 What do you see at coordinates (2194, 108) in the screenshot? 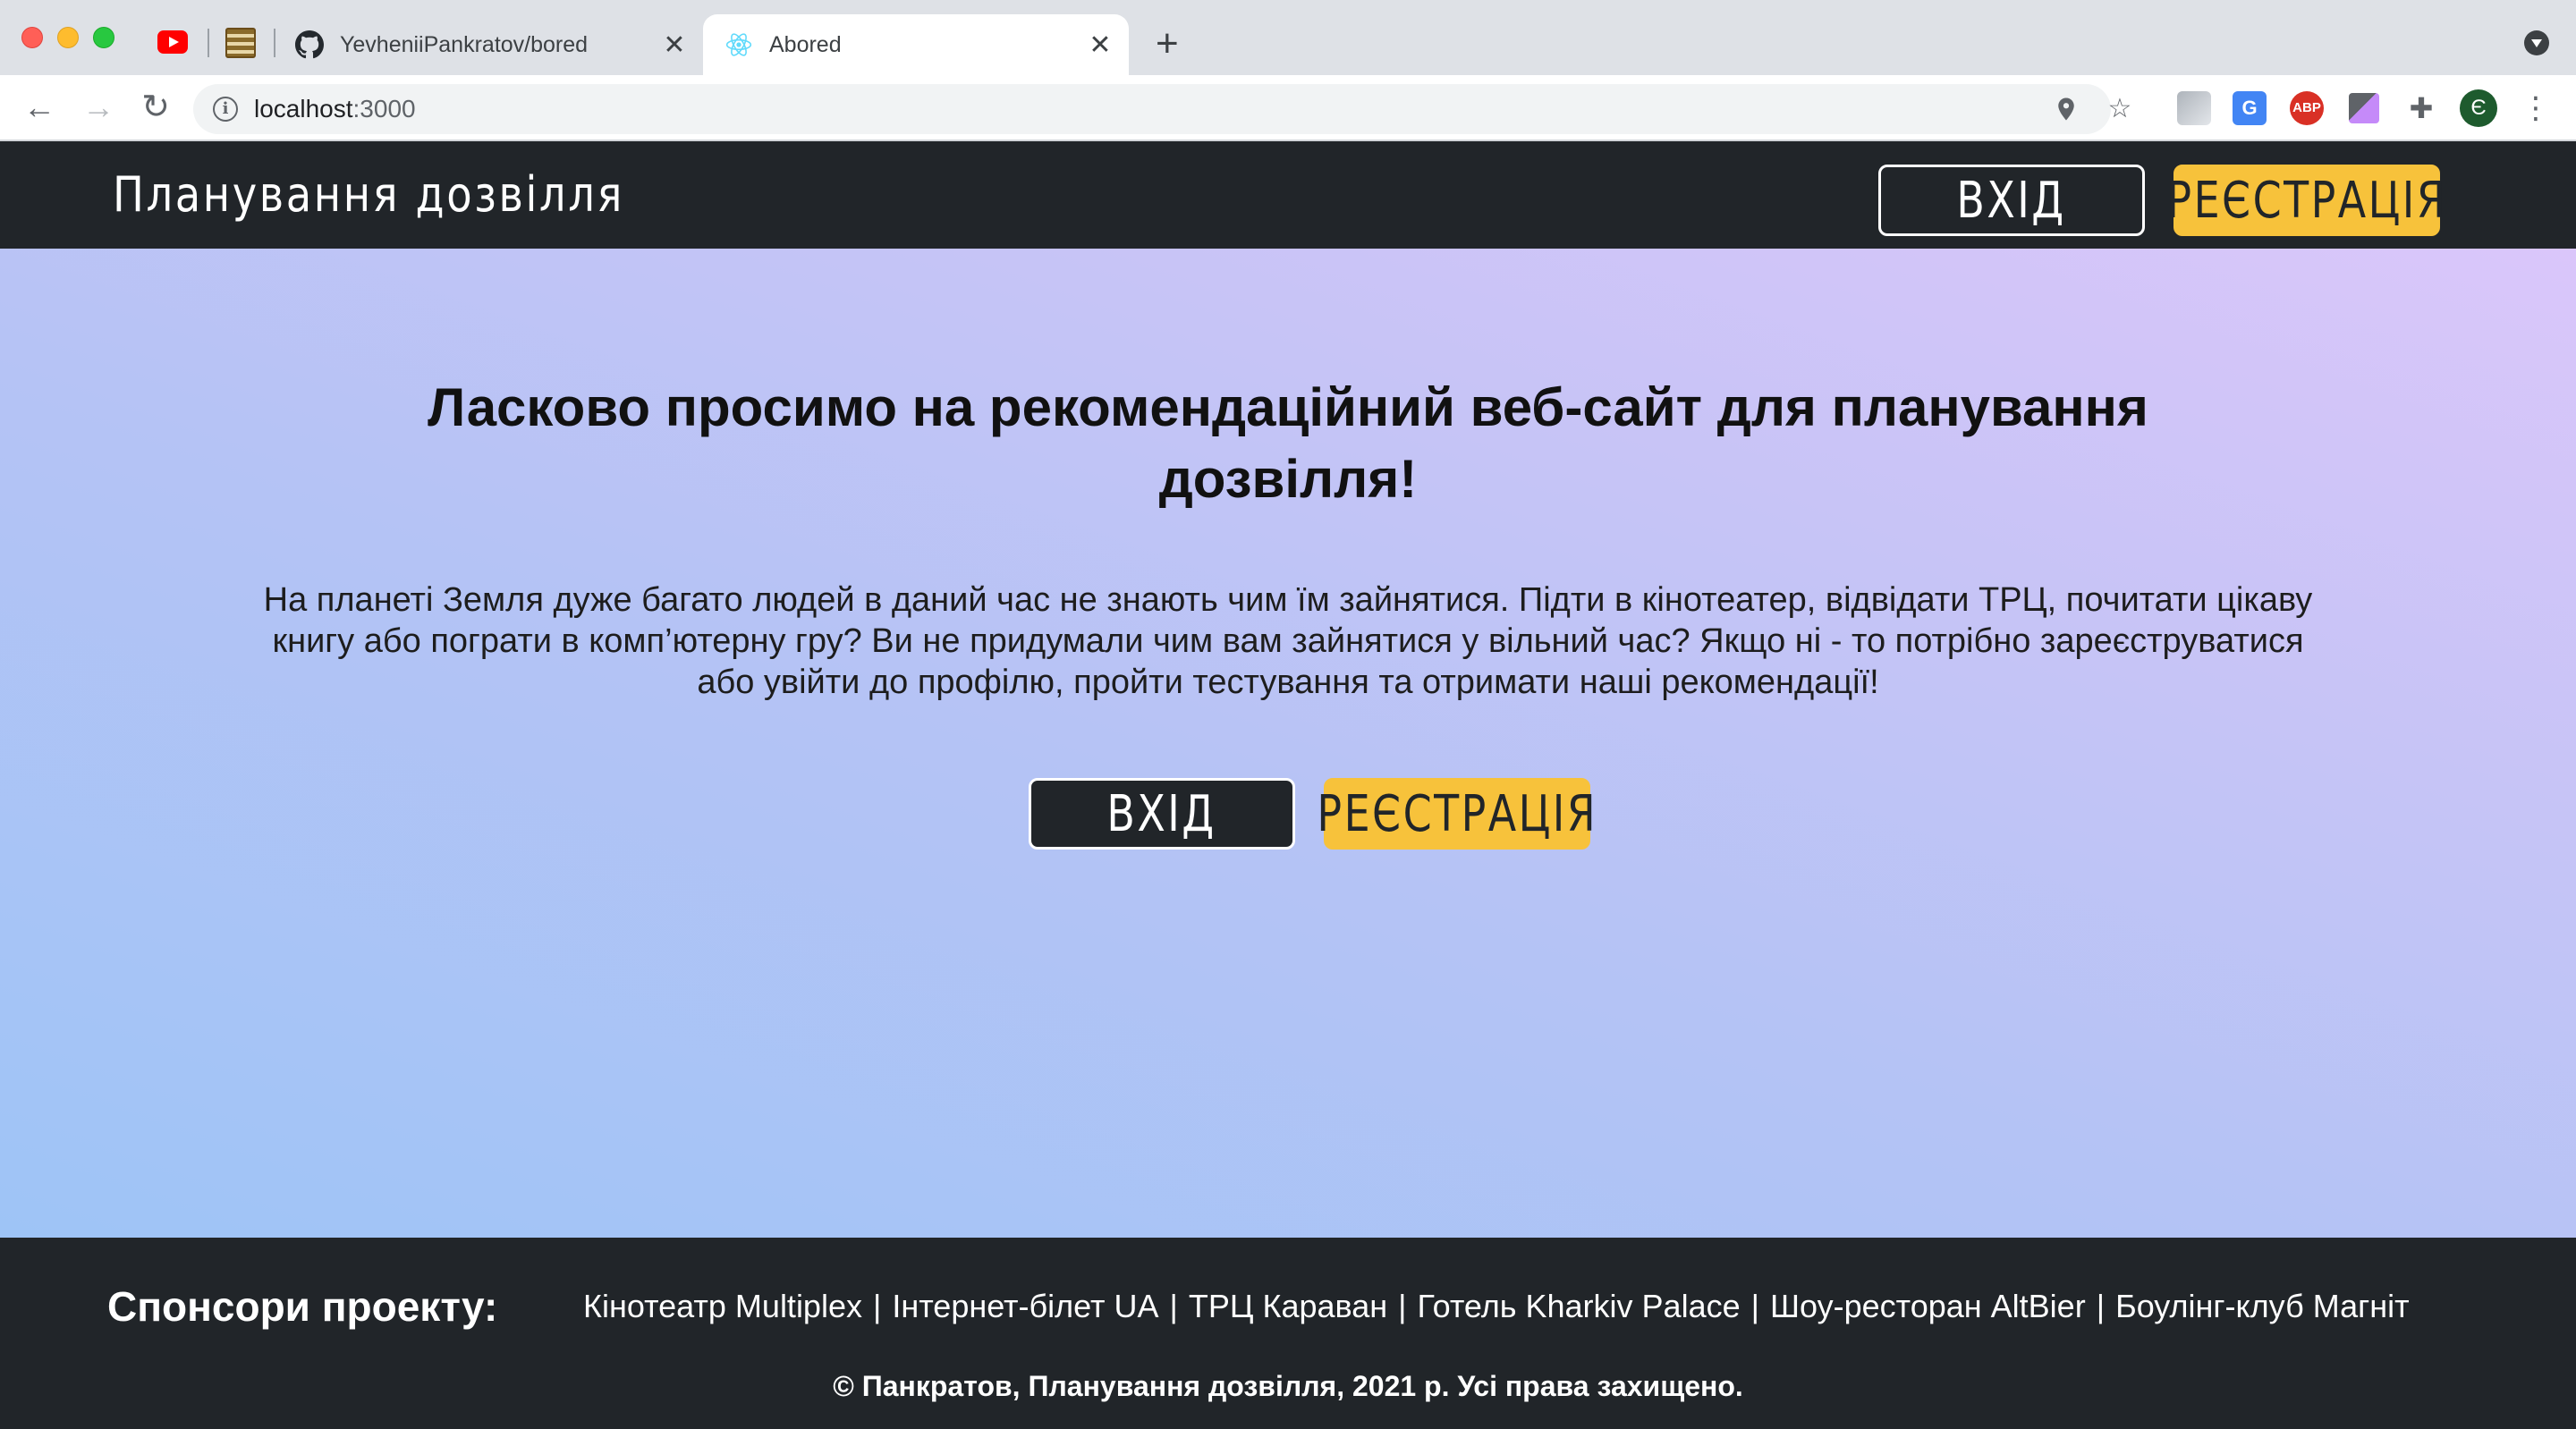
I see `extension-icon` at bounding box center [2194, 108].